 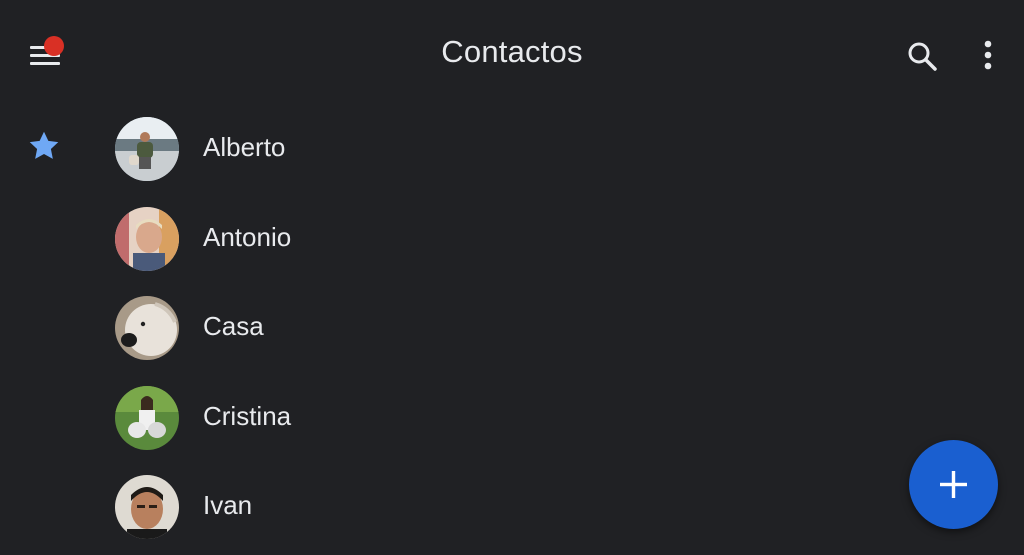 I want to click on favorites-star, so click(x=44, y=146).